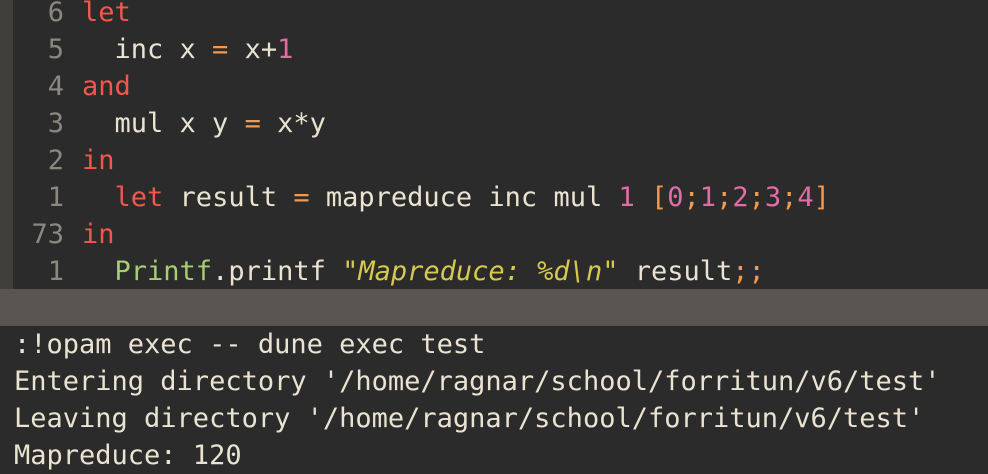 The height and width of the screenshot is (474, 988). I want to click on code-text: and, so click(106, 86).